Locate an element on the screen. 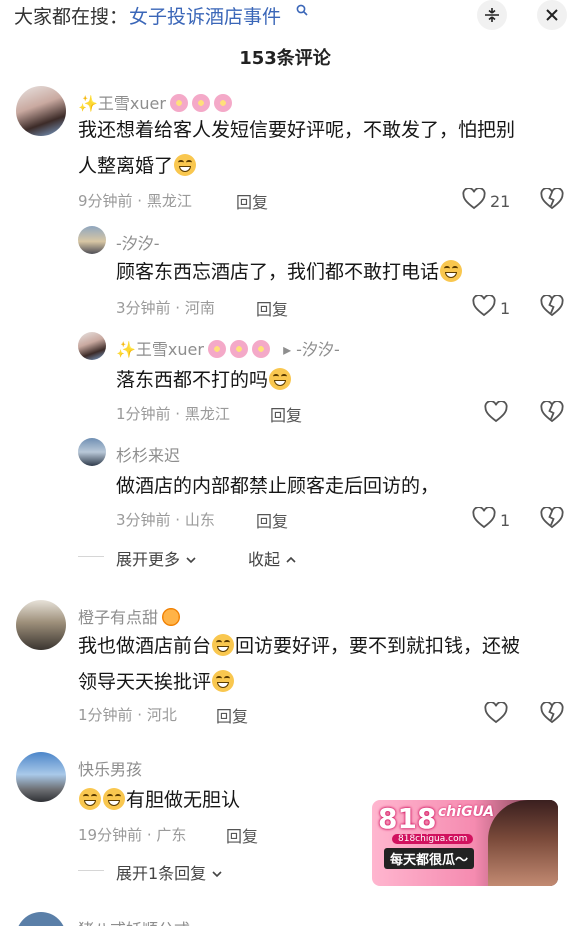 The height and width of the screenshot is (926, 570). reply-item: ✨王雪xuer ▸ -汐汐- 落东西都不打的吗 1分钟前 · 黑龙江 回复 is located at coordinates (285, 380).